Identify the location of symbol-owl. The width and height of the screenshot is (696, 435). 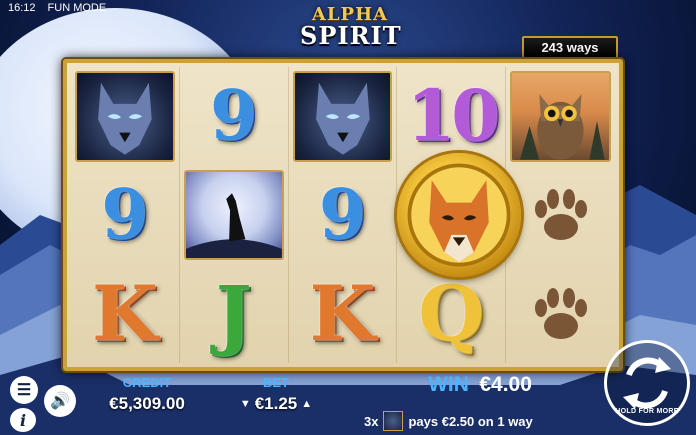
(560, 116).